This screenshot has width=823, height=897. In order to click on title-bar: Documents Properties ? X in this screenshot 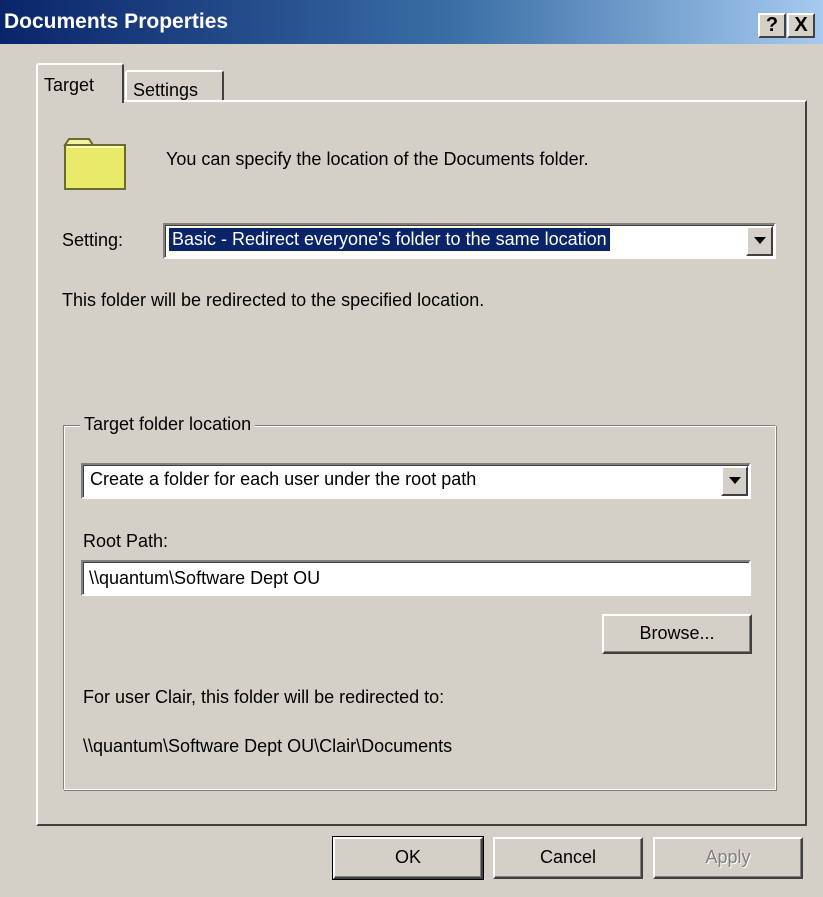, I will do `click(411, 22)`.